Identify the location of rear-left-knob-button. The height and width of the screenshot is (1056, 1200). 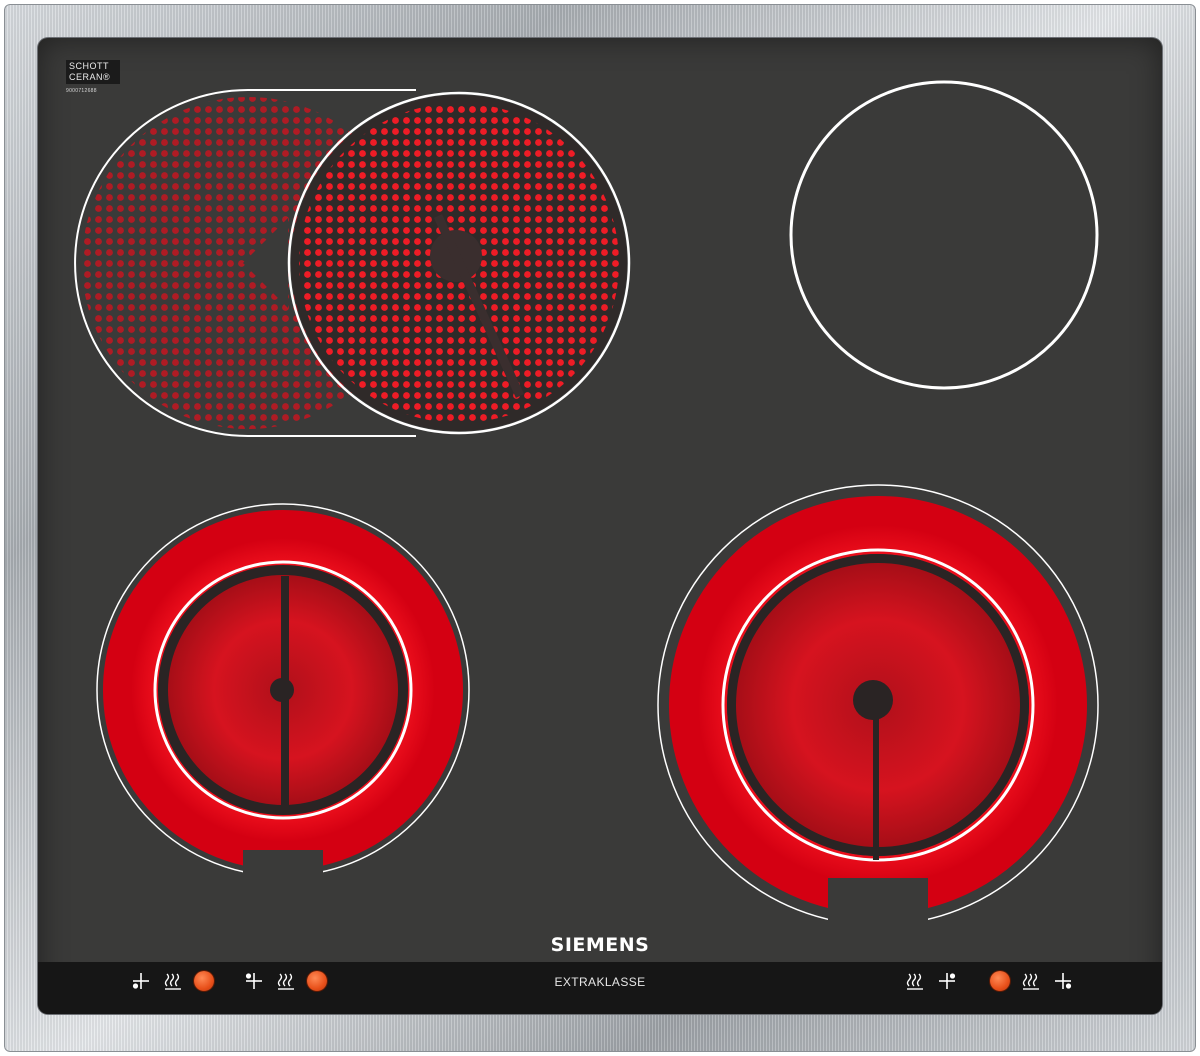
(317, 981).